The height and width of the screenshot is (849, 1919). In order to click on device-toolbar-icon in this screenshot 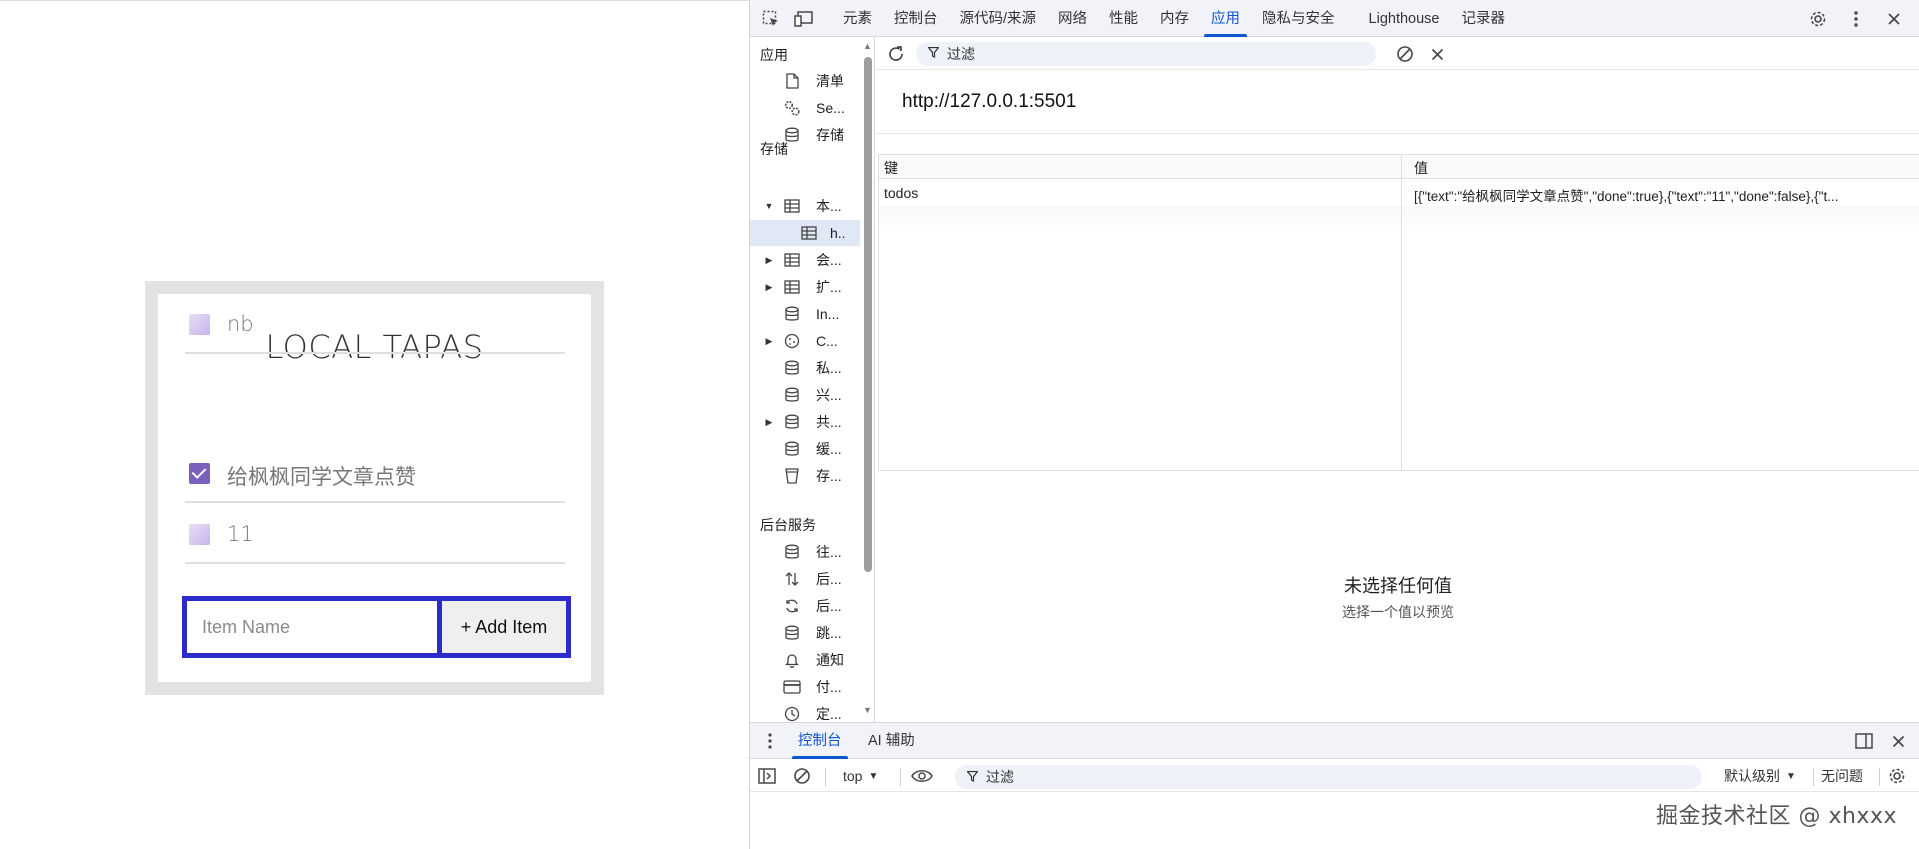, I will do `click(804, 19)`.